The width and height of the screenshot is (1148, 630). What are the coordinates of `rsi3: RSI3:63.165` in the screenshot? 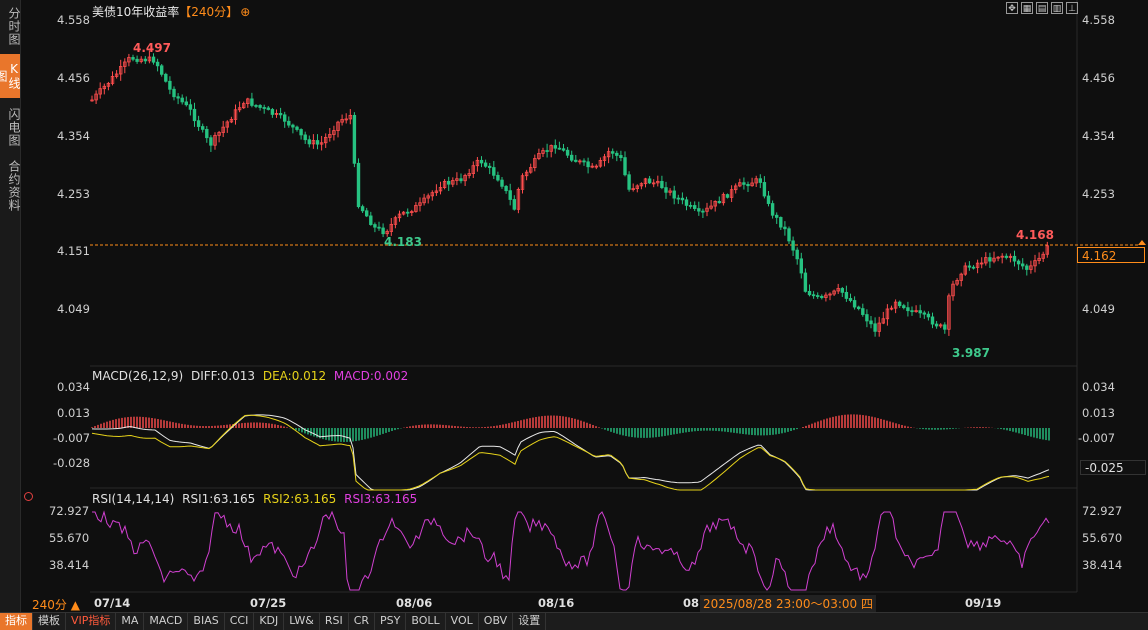 It's located at (381, 499).